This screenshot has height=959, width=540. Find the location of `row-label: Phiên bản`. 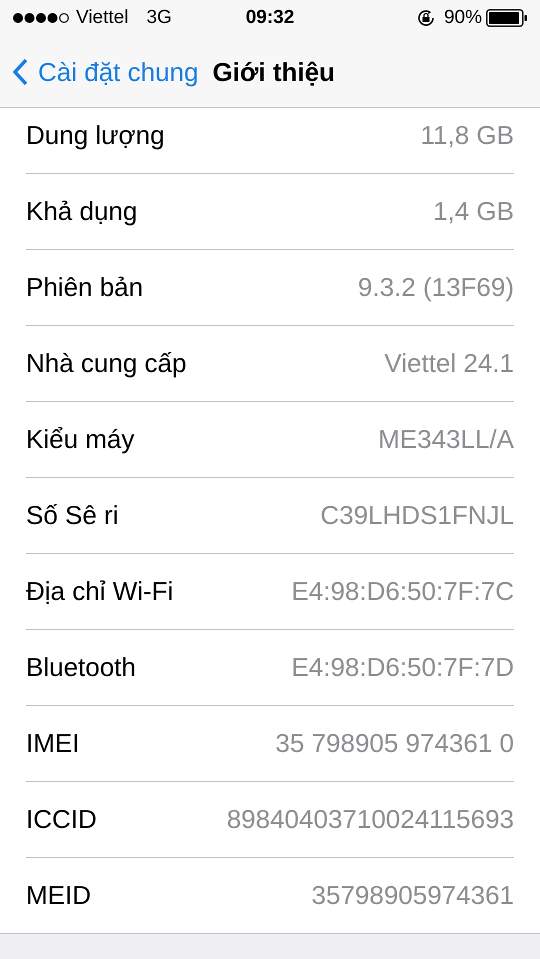

row-label: Phiên bản is located at coordinates (85, 287).